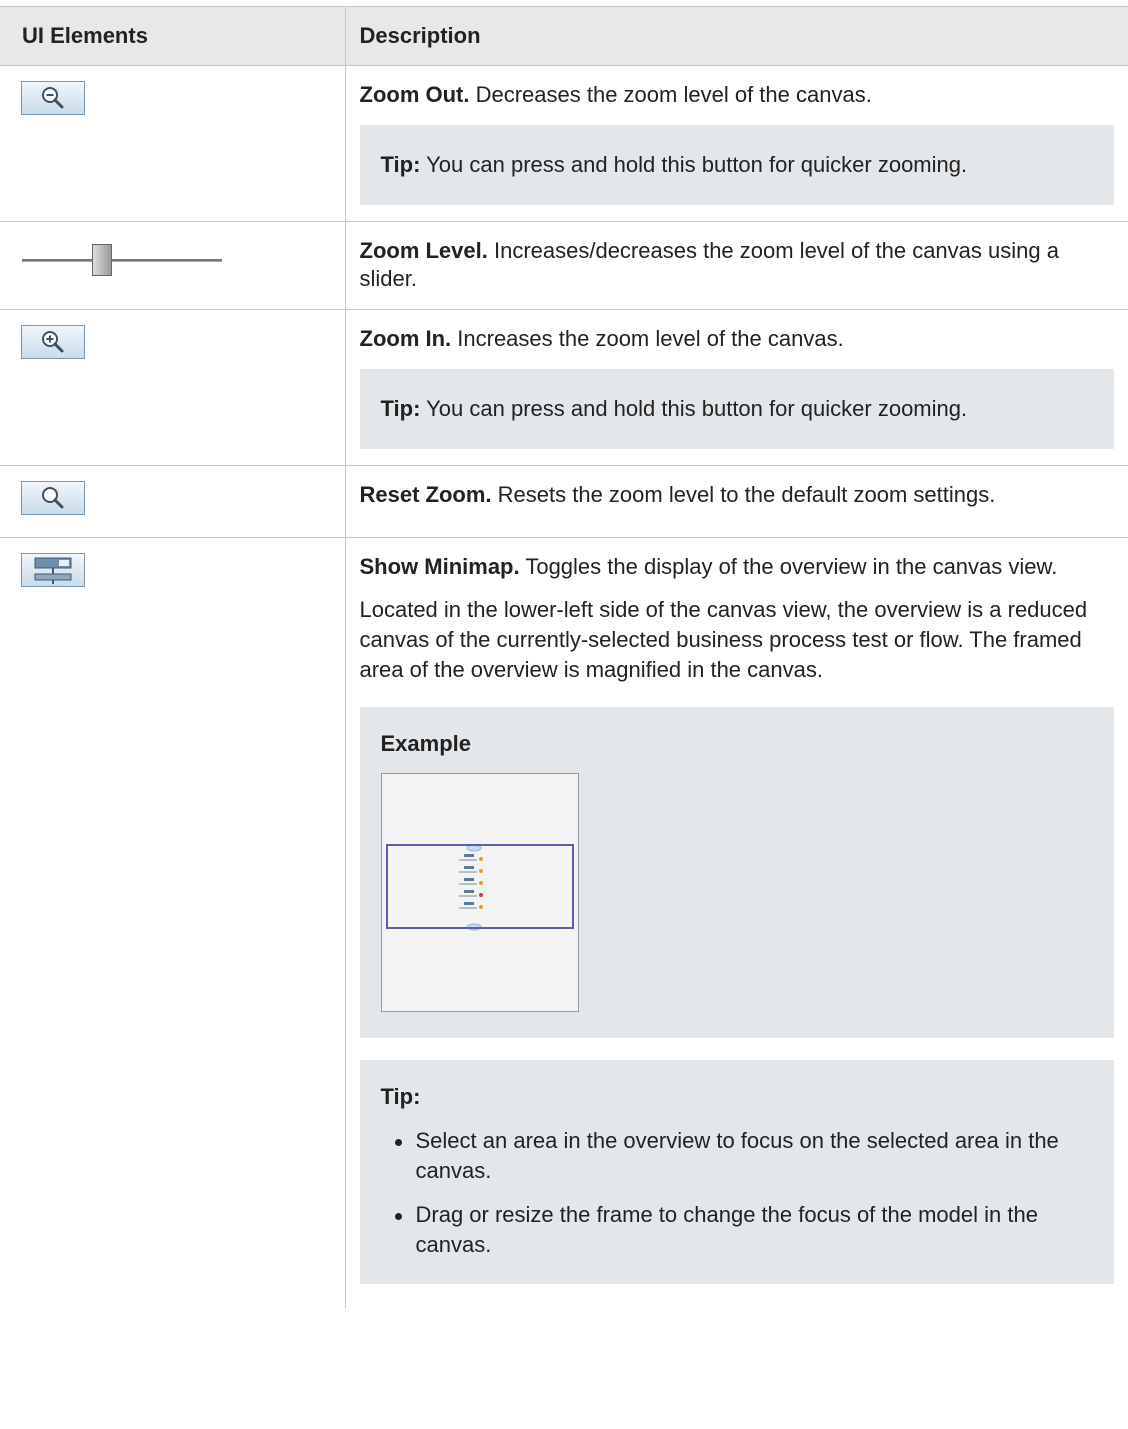  Describe the element at coordinates (423, 250) in the screenshot. I see `element-title: Zoom Level.` at that location.